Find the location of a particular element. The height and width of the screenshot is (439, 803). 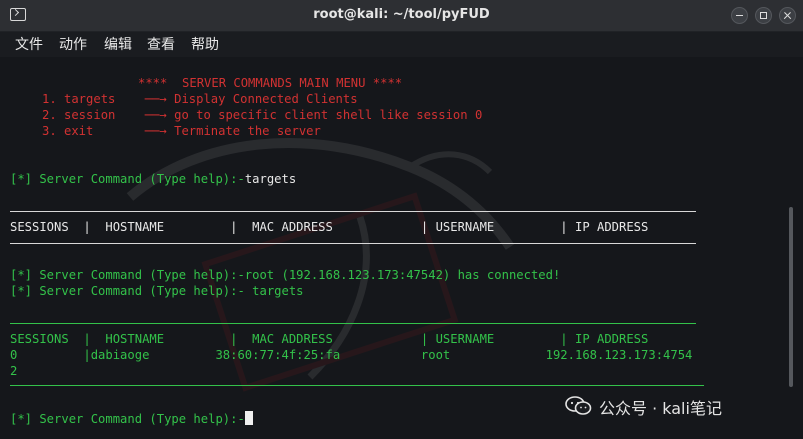

menu-file: 文件 is located at coordinates (29, 44).